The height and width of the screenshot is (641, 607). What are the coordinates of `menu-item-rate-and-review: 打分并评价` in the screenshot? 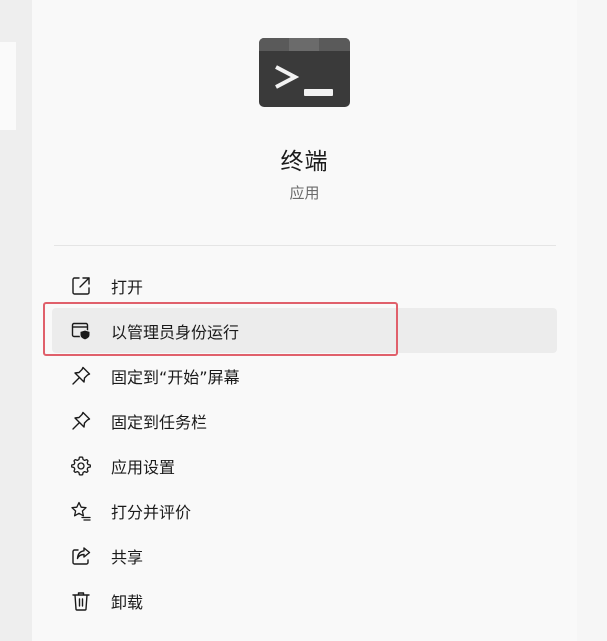 It's located at (304, 510).